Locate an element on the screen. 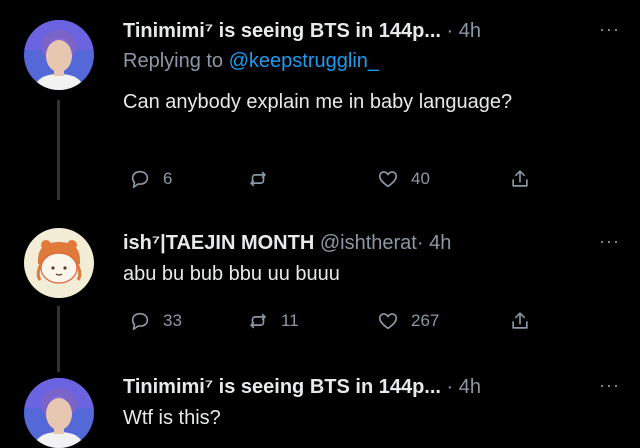 The width and height of the screenshot is (640, 448). display-name: ish⁷|TAEJIN MONTH is located at coordinates (218, 243).